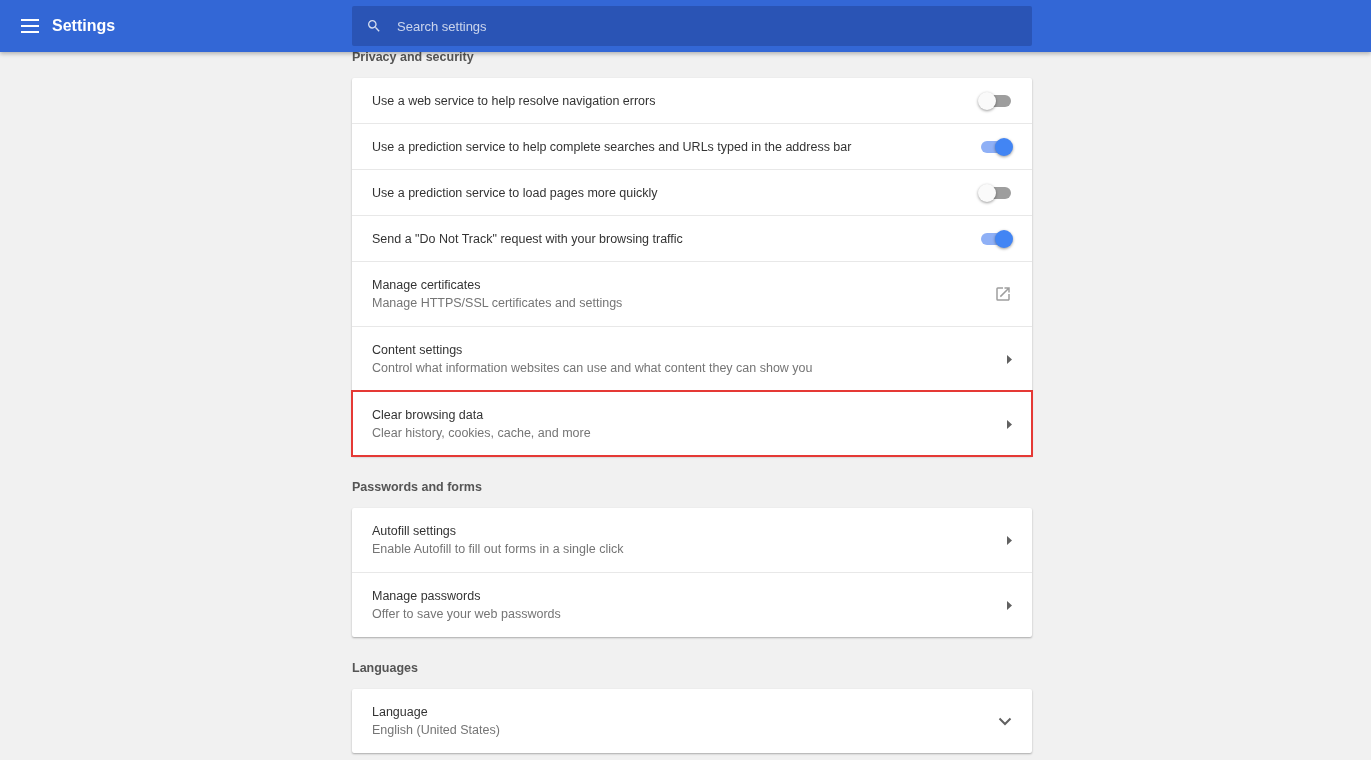 This screenshot has width=1371, height=760. I want to click on settings-row: Autofill settings Enable Autofill to fill out forms in a single click, so click(692, 540).